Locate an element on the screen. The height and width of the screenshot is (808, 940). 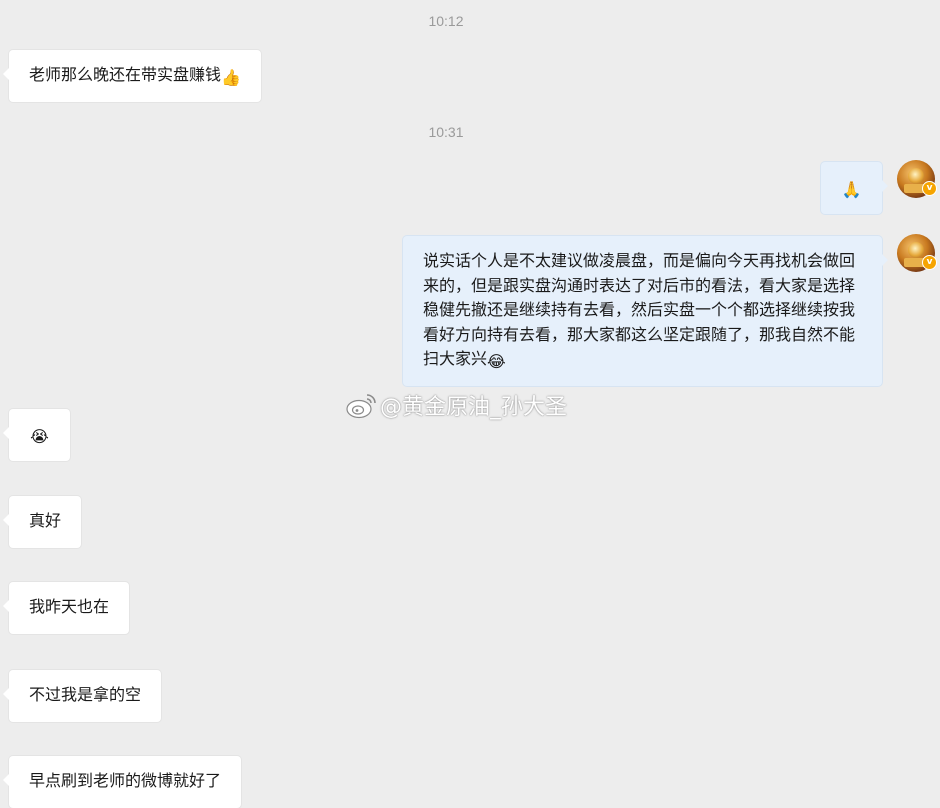
weibo-icon is located at coordinates (361, 406).